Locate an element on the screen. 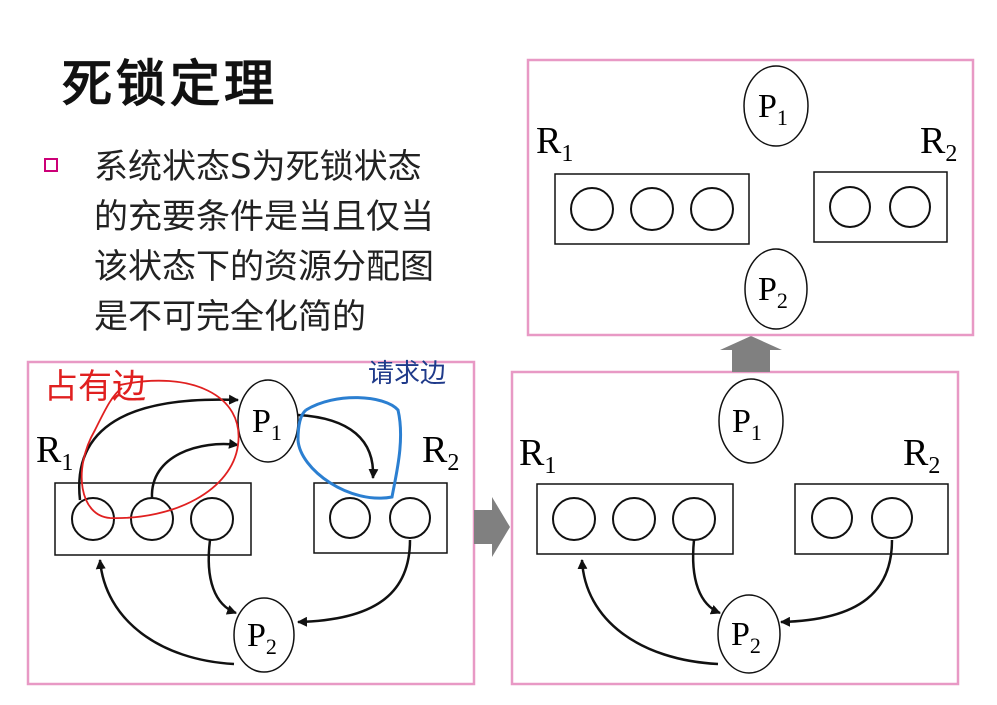 The width and height of the screenshot is (997, 705). annotation-assignment-edge: 占有边 is located at coordinates (95, 387).